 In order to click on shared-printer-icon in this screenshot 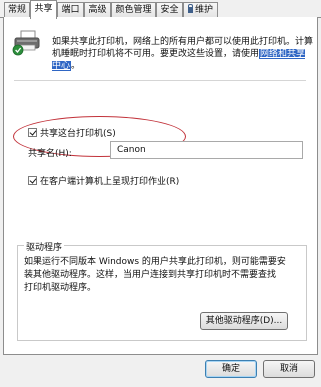, I will do `click(26, 43)`.